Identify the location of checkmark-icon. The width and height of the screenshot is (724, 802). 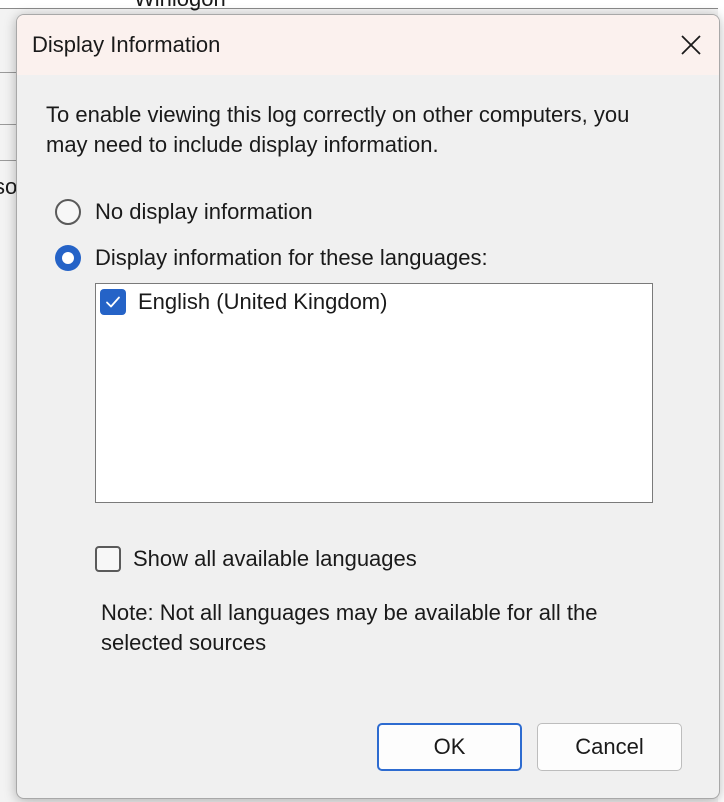
(113, 302).